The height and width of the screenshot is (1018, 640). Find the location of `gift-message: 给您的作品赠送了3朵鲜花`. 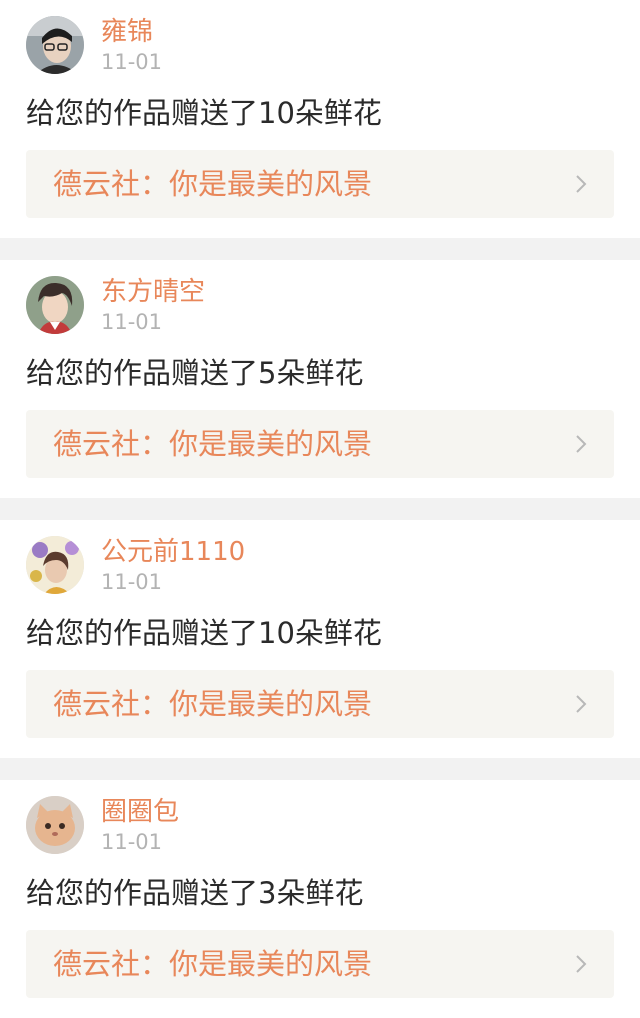

gift-message: 给您的作品赠送了3朵鲜花 is located at coordinates (195, 893).